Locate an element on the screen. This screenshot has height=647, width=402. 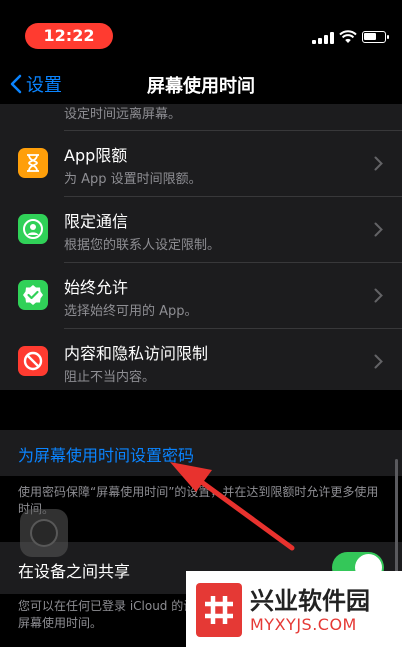
row-title: App限额 is located at coordinates (96, 155).